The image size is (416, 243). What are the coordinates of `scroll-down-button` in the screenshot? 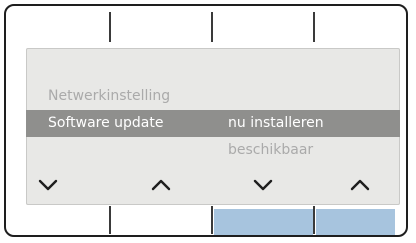 It's located at (48, 186).